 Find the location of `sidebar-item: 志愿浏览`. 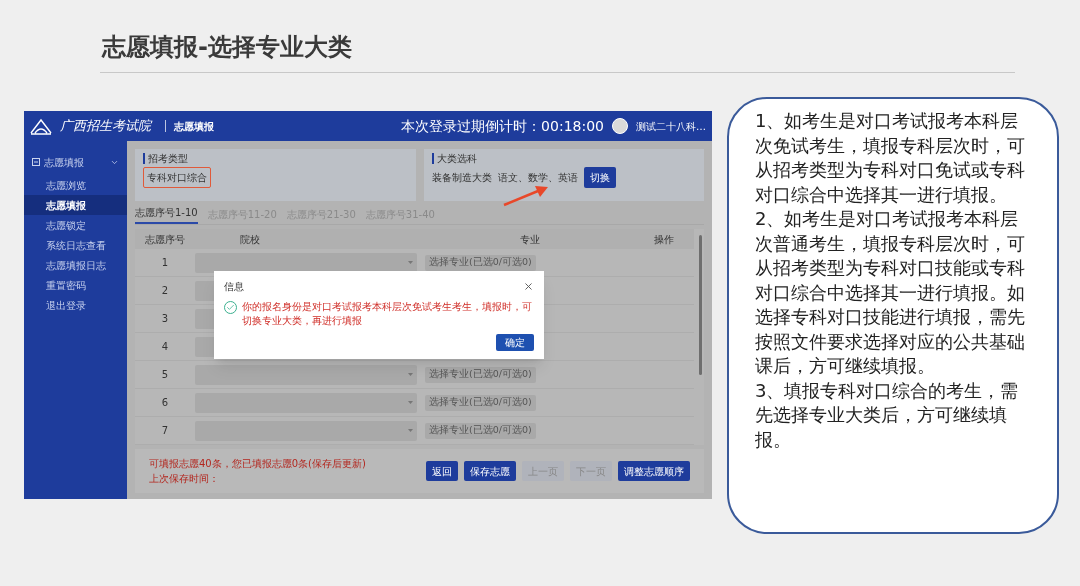

sidebar-item: 志愿浏览 is located at coordinates (75, 185).